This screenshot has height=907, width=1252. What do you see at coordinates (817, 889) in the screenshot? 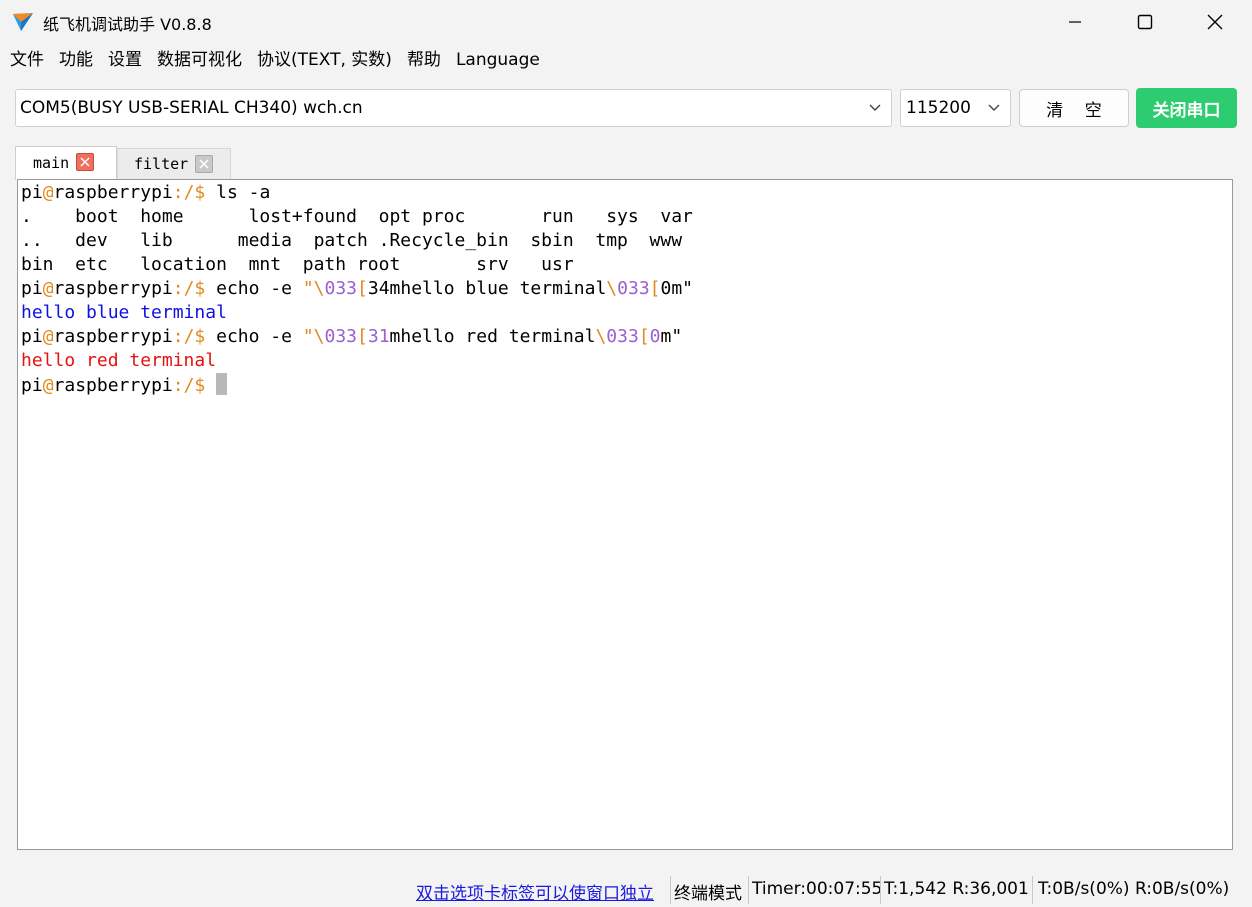
I see `timer-readout: Timer:00:07:55` at bounding box center [817, 889].